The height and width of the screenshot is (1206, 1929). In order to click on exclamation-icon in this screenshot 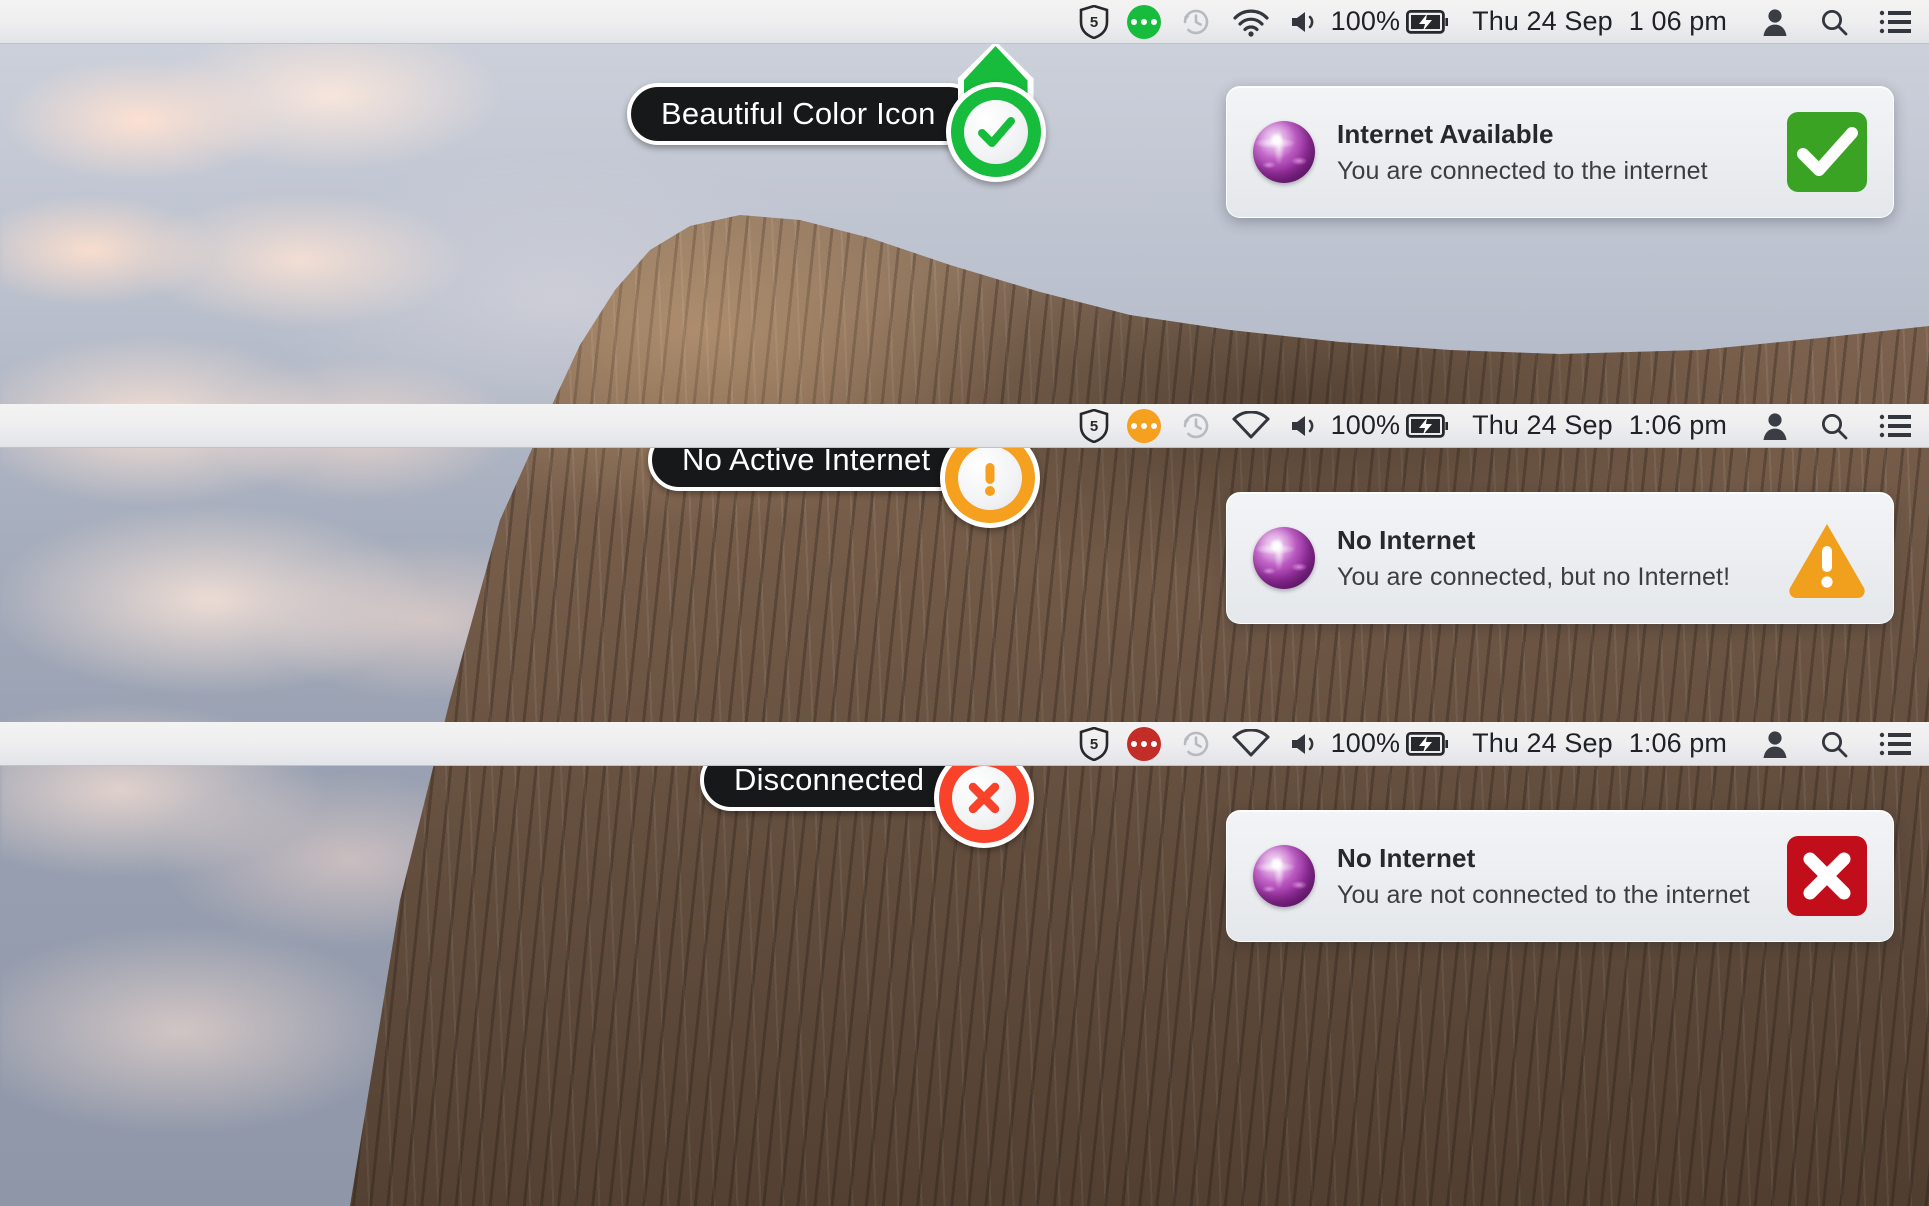, I will do `click(990, 478)`.